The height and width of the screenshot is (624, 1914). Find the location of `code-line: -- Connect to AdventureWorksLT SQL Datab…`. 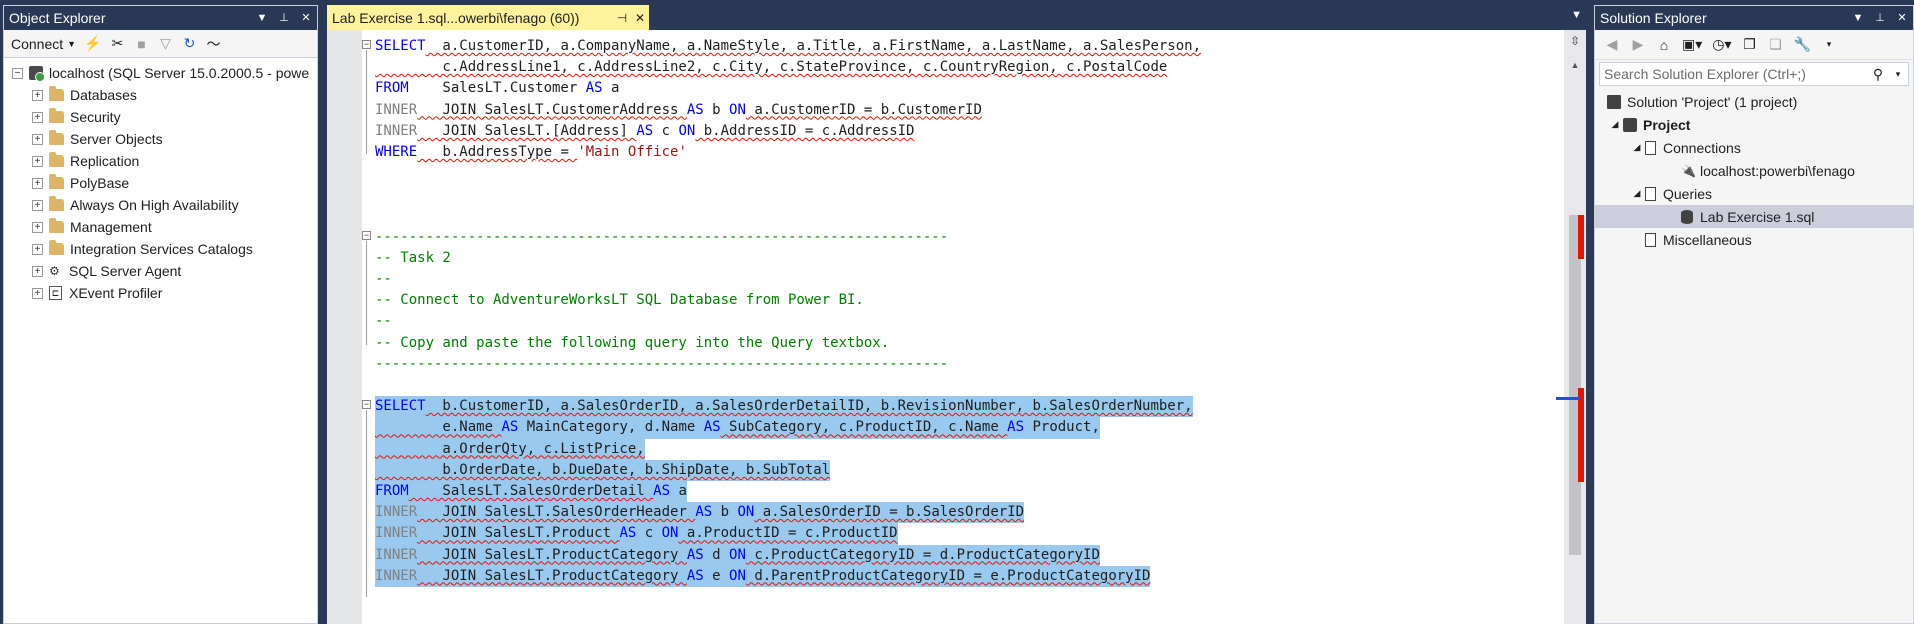

code-line: -- Connect to AdventureWorksLT SQL Datab… is located at coordinates (619, 300).